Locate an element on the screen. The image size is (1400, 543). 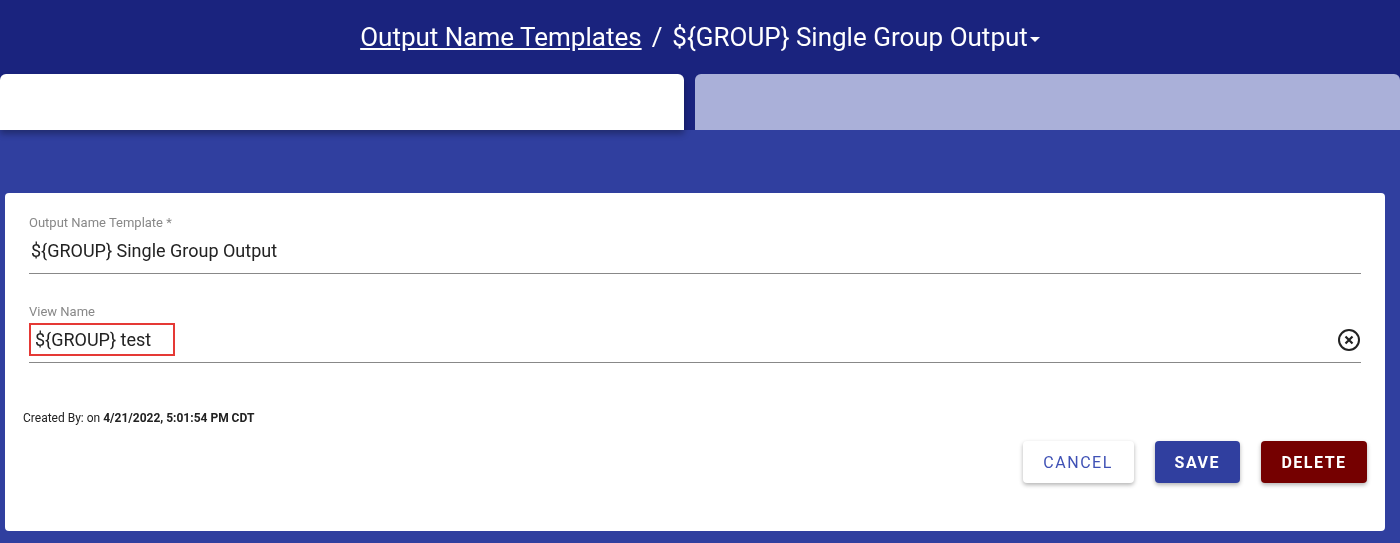
action-button: DELETE is located at coordinates (1314, 462).